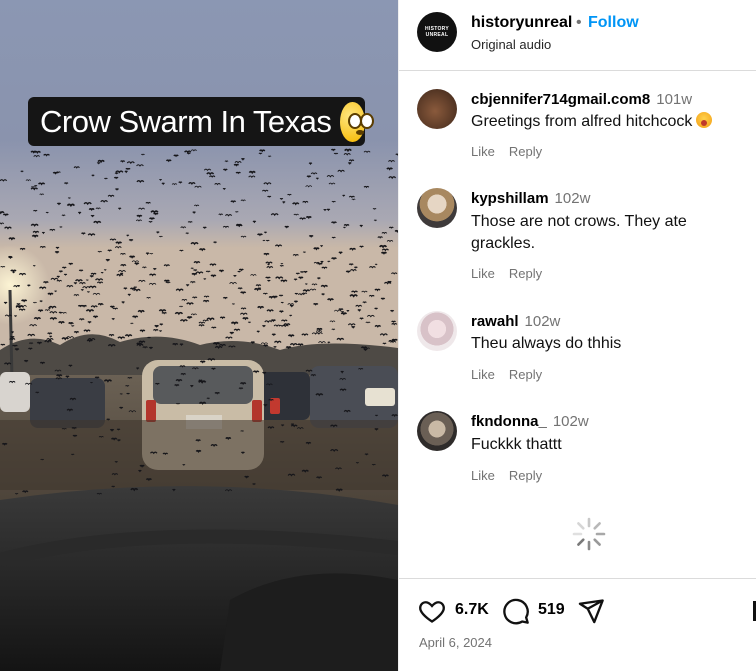 The height and width of the screenshot is (671, 756). Describe the element at coordinates (472, 610) in the screenshot. I see `like-count: 6.7K` at that location.